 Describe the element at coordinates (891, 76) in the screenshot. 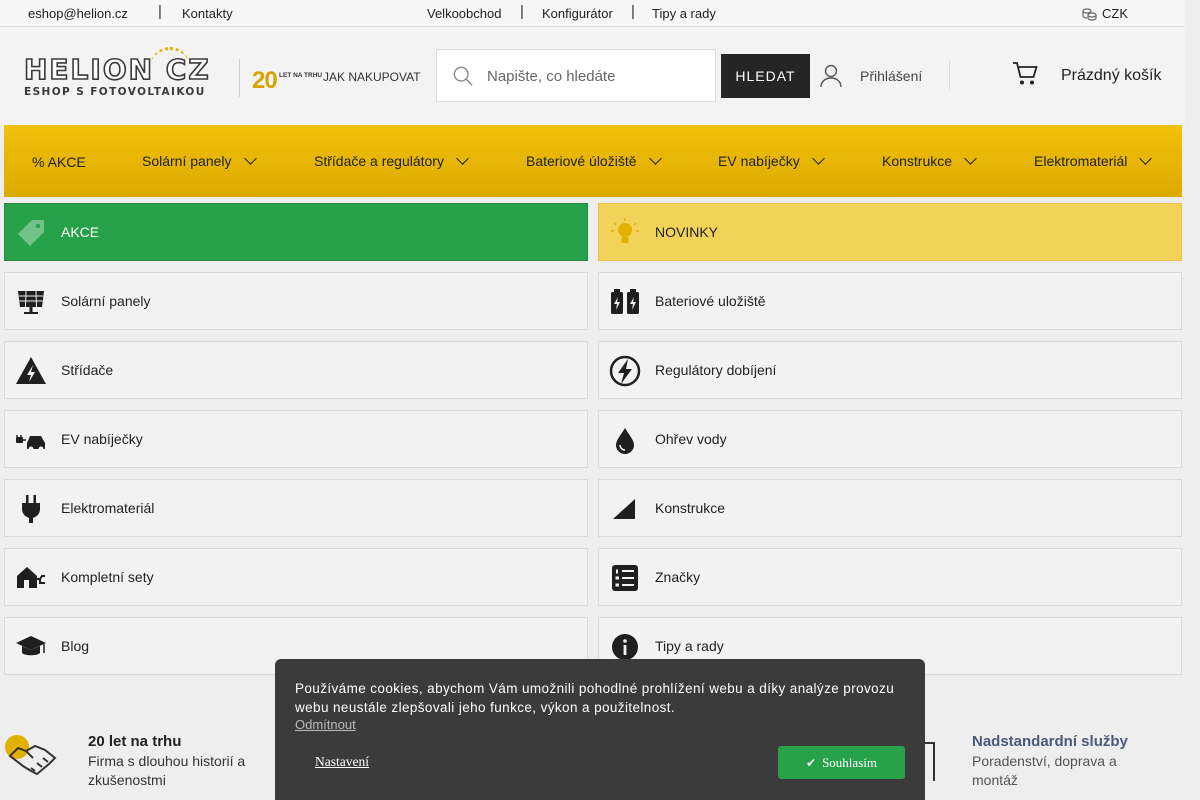

I see `login-label: Přihlášení` at that location.